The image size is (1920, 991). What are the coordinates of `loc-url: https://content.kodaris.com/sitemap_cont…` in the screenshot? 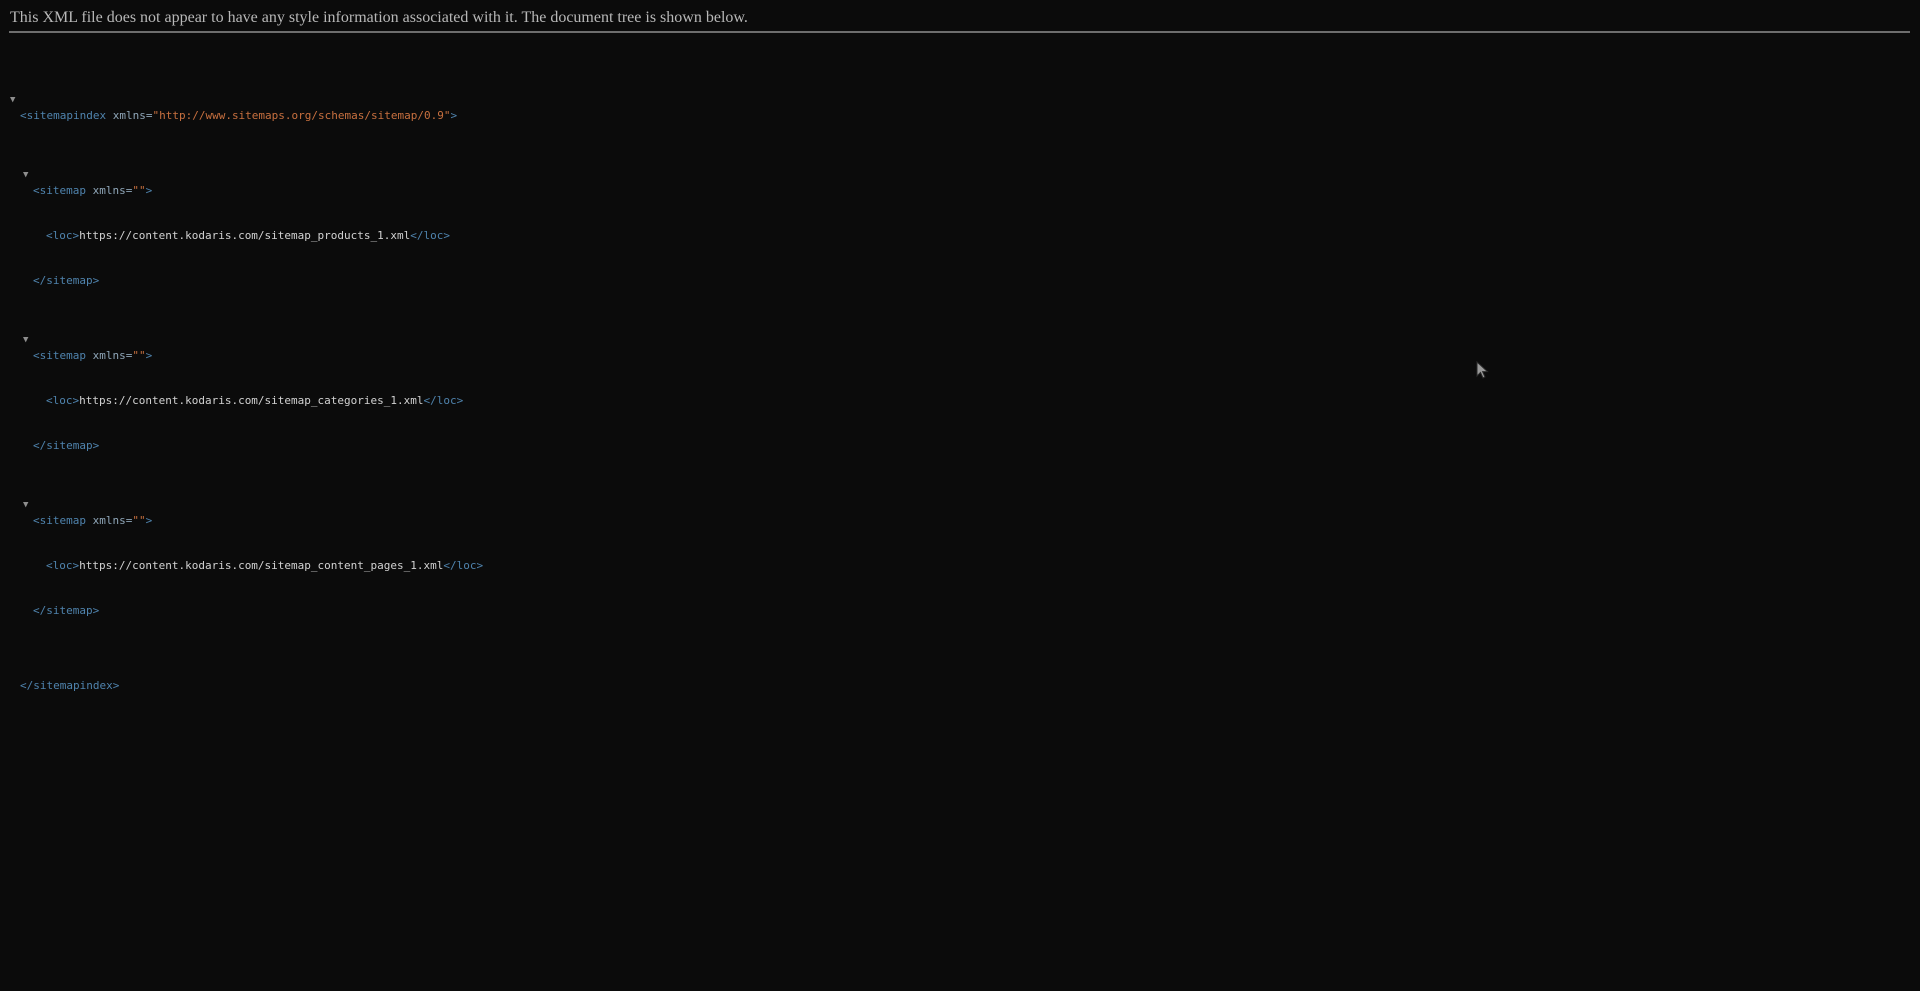 It's located at (261, 565).